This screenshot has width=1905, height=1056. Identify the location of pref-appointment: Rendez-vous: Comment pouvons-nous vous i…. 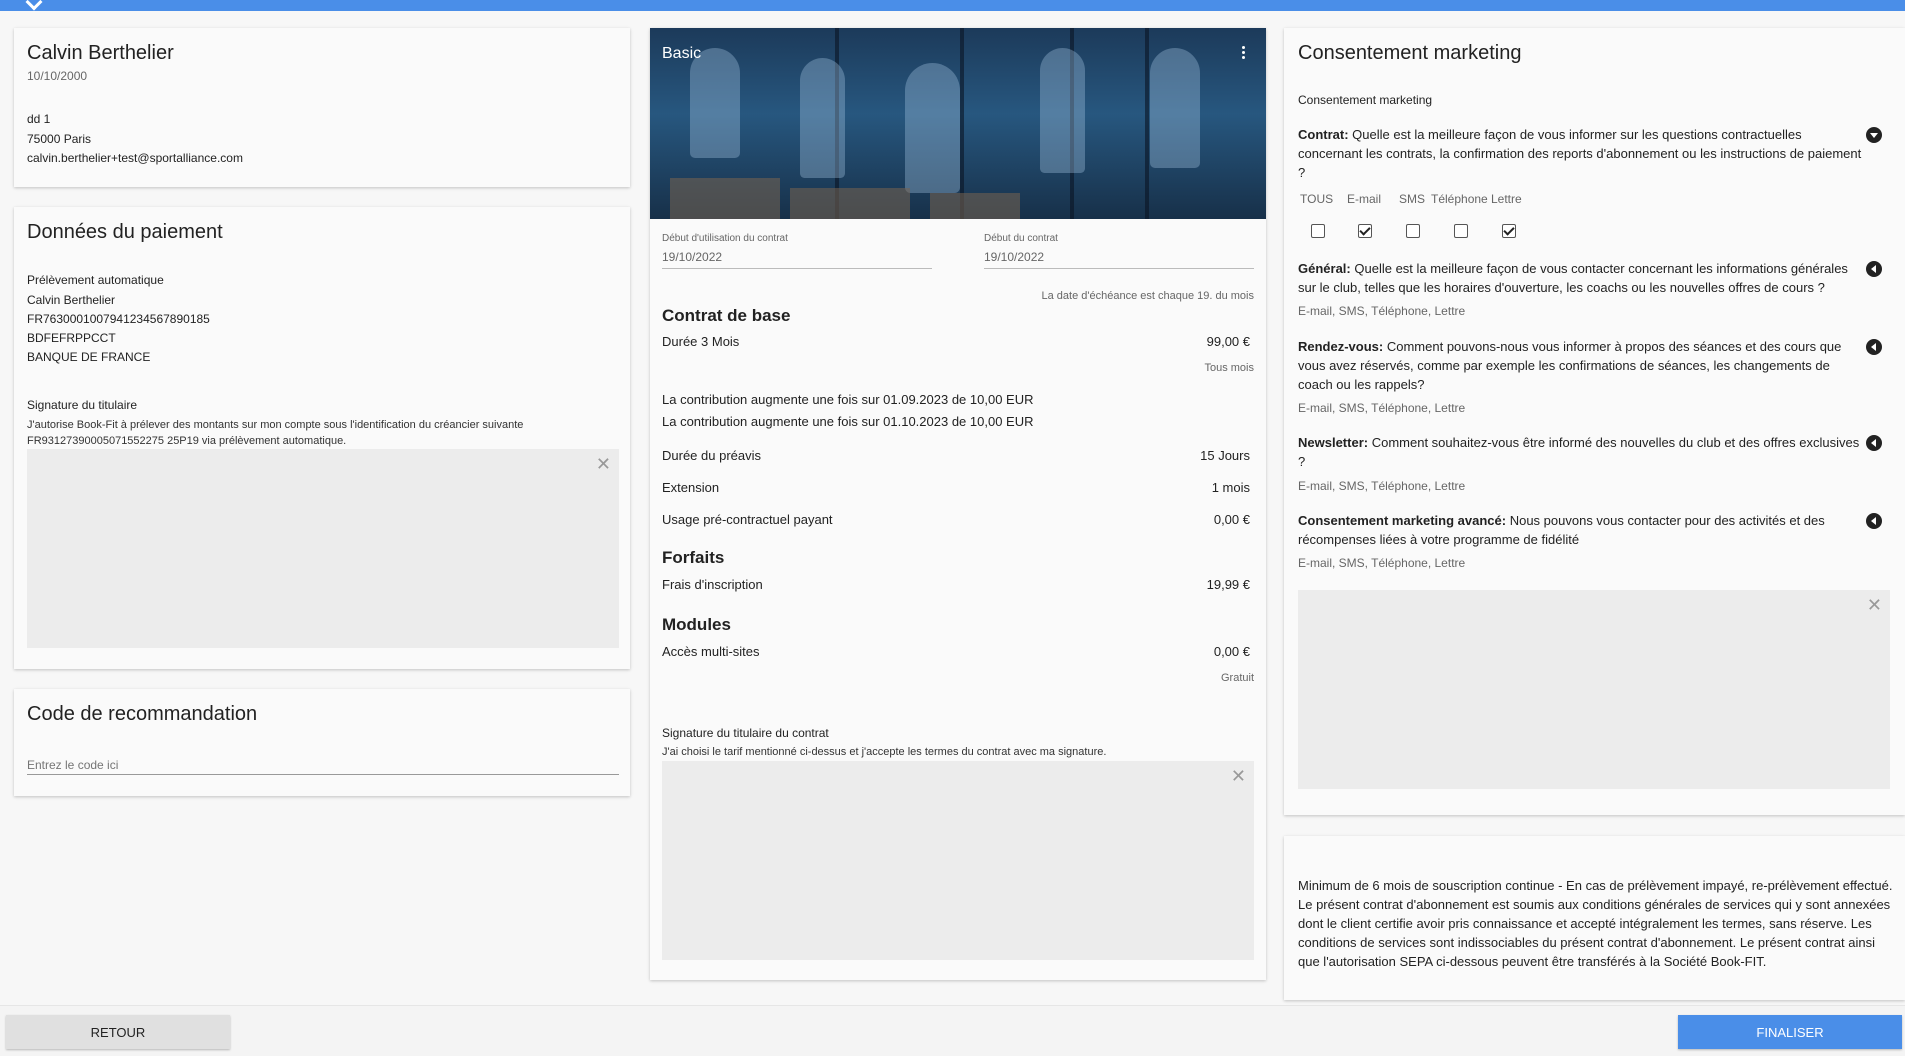
(1583, 365).